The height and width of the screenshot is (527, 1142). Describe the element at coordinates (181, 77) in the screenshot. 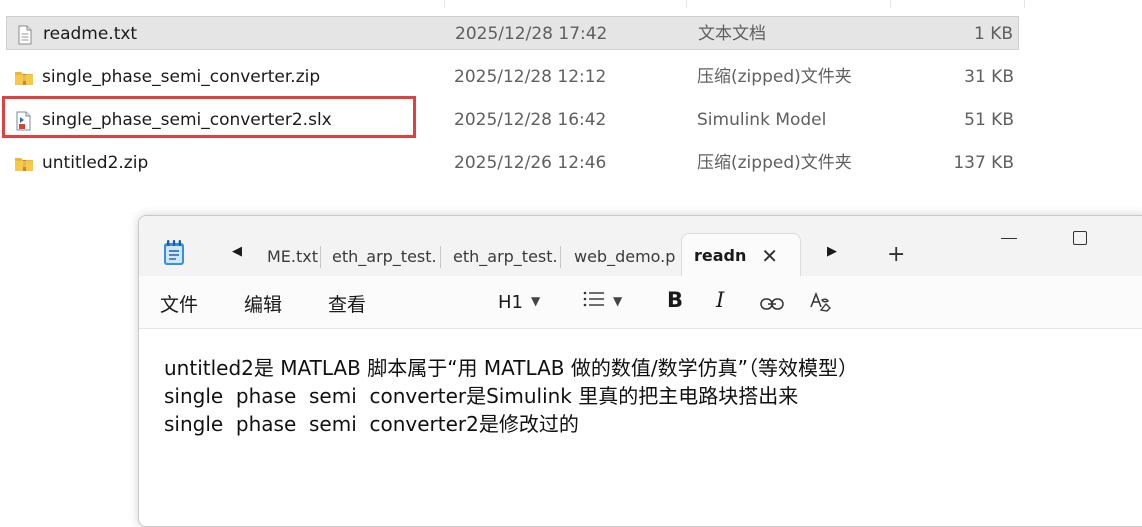

I see `file-name: single_phase_semi_converter.zip` at that location.